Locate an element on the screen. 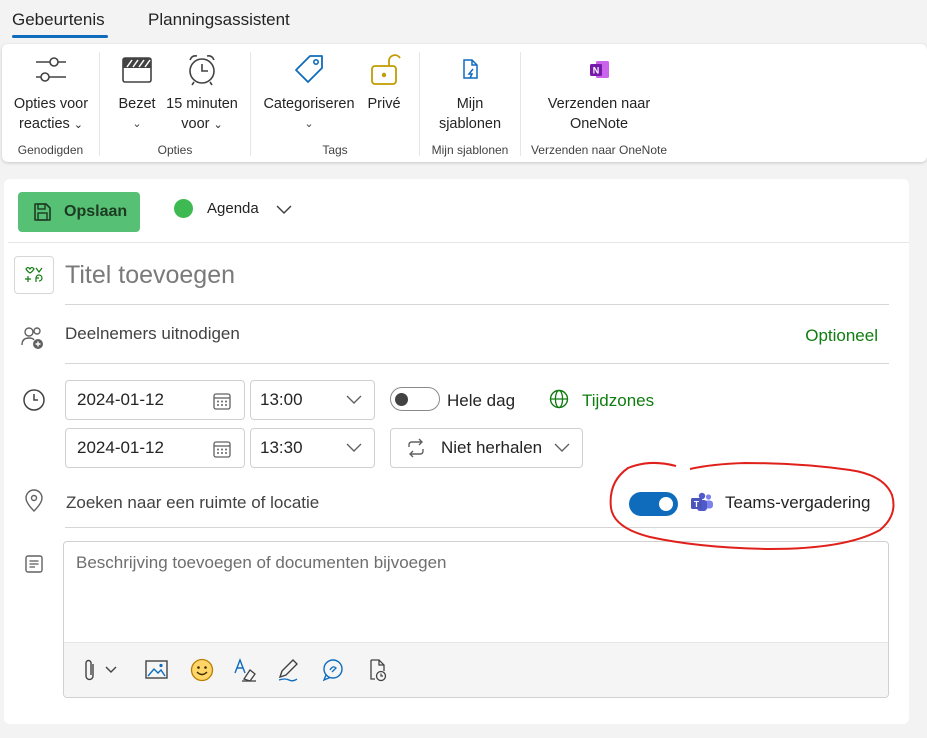  ribbon-group-label: Verzenden naar OneNote is located at coordinates (599, 150).